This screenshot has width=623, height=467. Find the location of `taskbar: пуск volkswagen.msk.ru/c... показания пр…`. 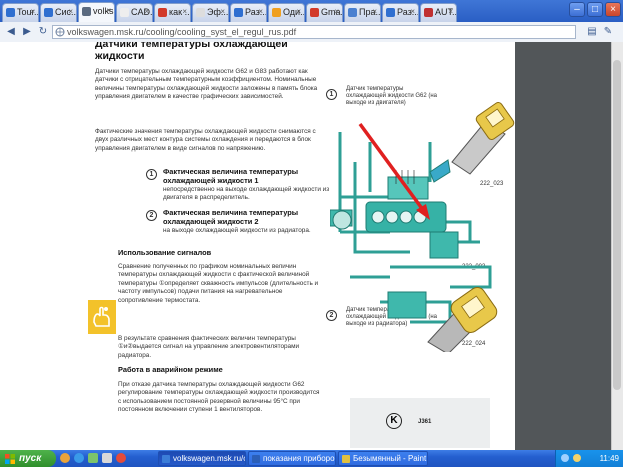

taskbar: пуск volkswagen.msk.ru/c... показания пр… is located at coordinates (311, 458).